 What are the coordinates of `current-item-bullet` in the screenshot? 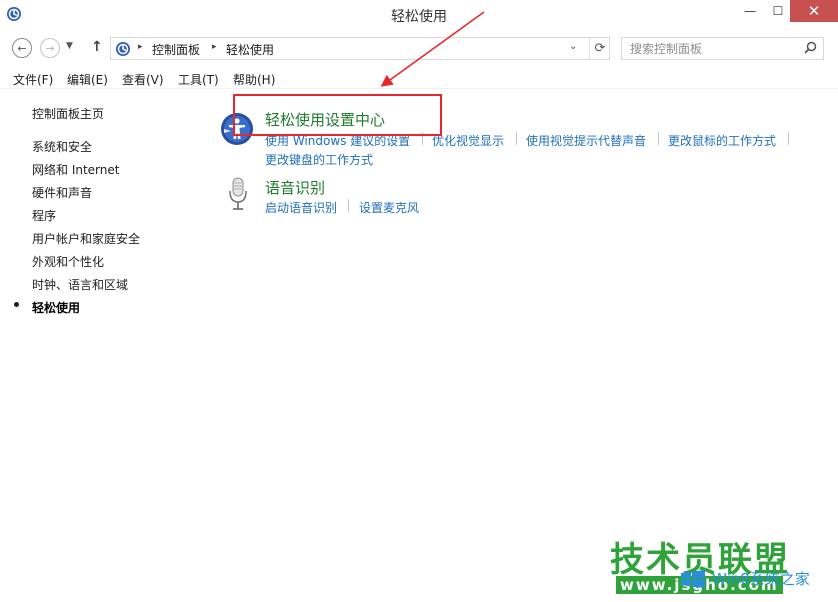 It's located at (16, 304).